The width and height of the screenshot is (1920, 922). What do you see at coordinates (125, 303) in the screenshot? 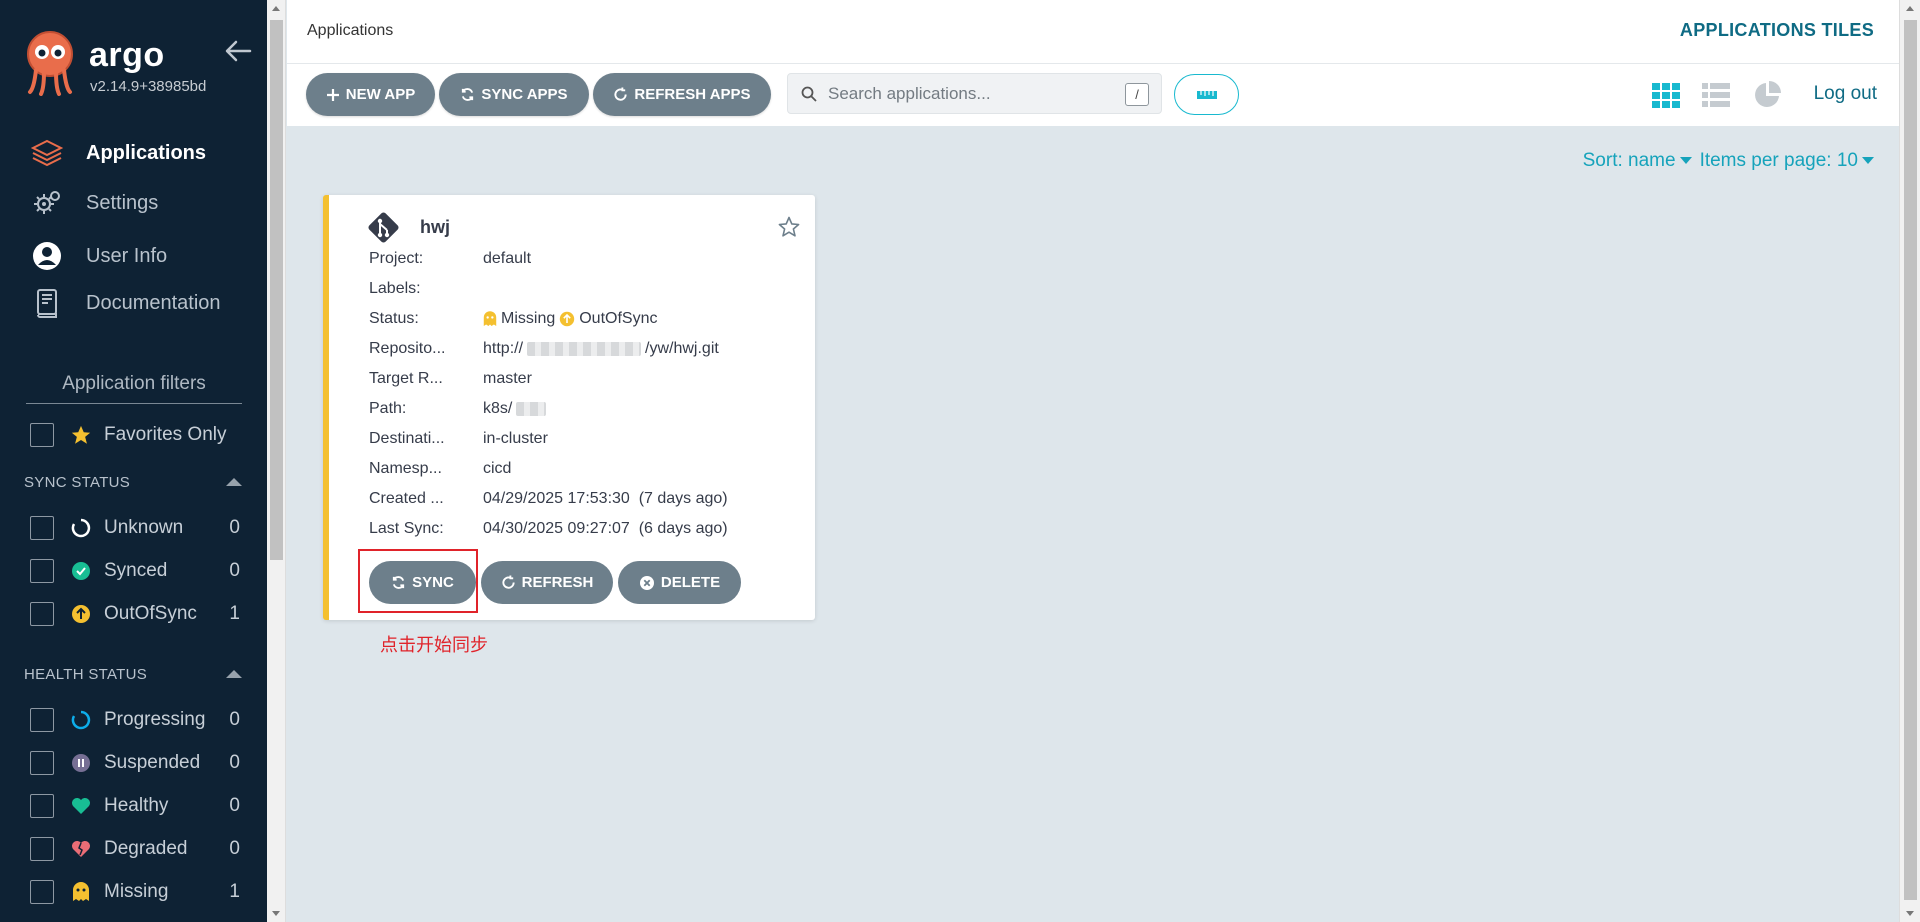
I see `nav-item-documentation: Documentation` at bounding box center [125, 303].